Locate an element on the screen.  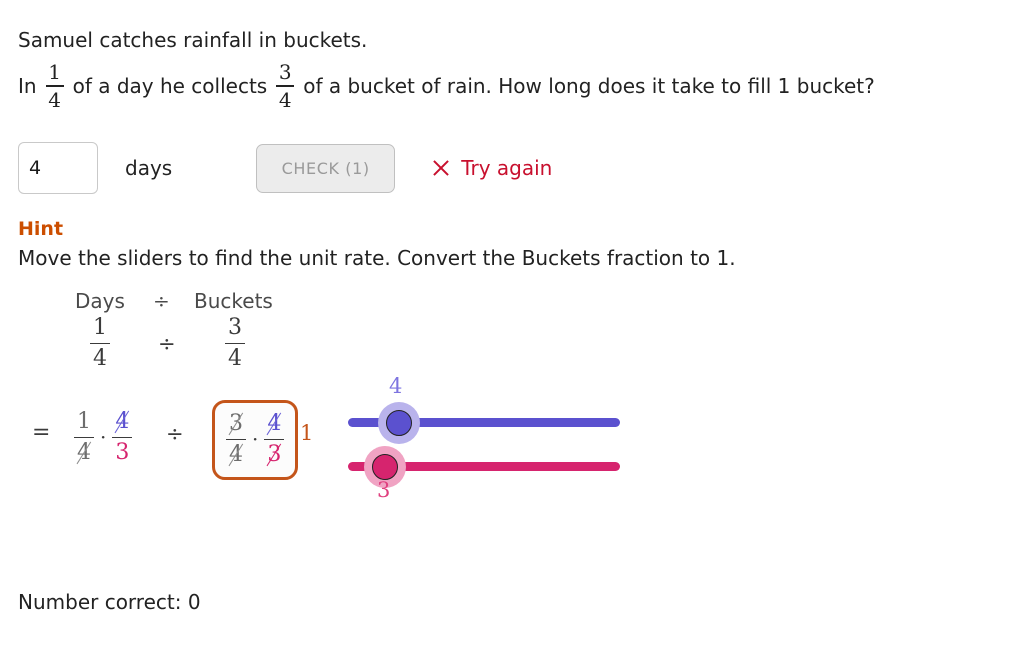
divide-operator-equation: ÷ is located at coordinates (175, 434).